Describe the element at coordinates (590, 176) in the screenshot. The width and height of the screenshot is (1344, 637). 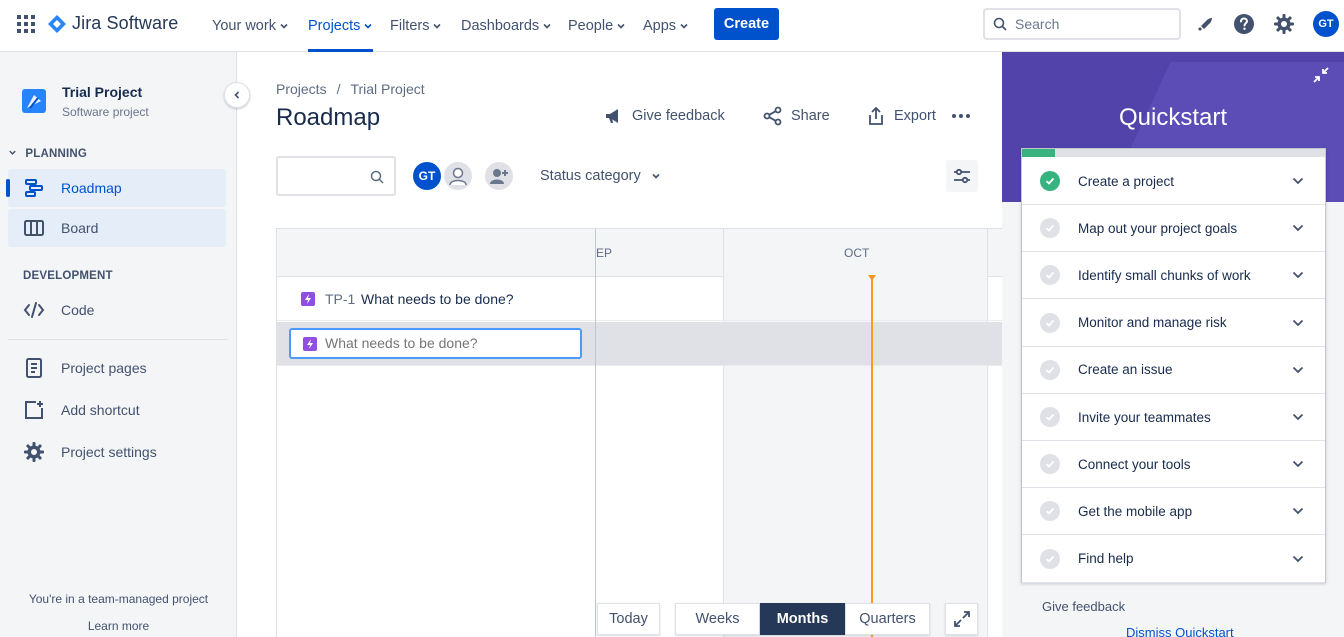
I see `dropdown-label: Status category` at that location.